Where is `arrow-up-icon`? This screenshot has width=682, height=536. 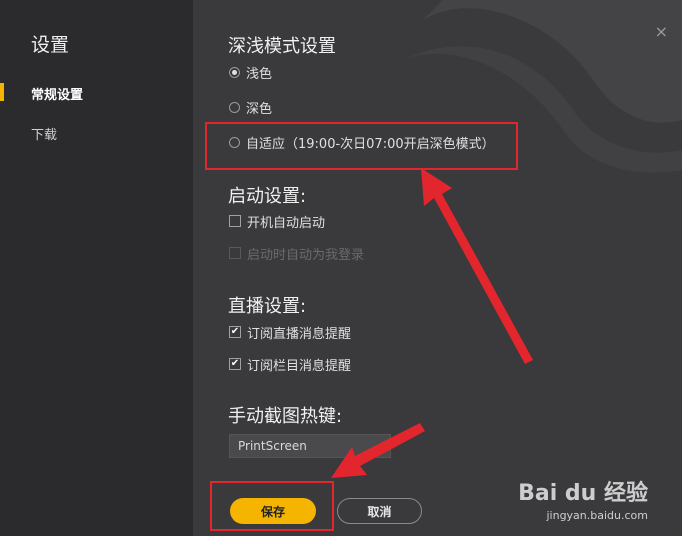 arrow-up-icon is located at coordinates (477, 266).